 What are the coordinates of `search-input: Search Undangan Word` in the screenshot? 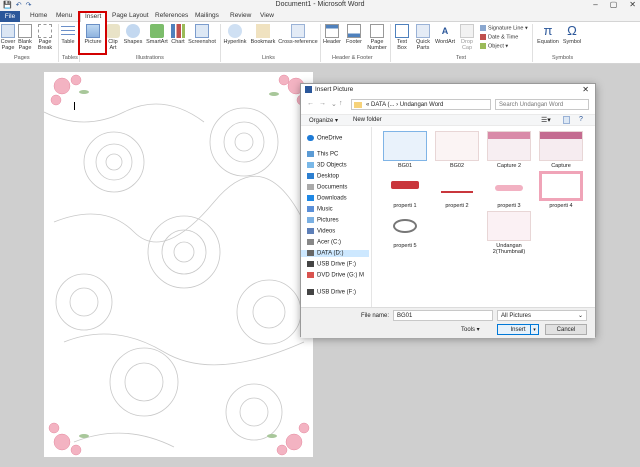 It's located at (542, 104).